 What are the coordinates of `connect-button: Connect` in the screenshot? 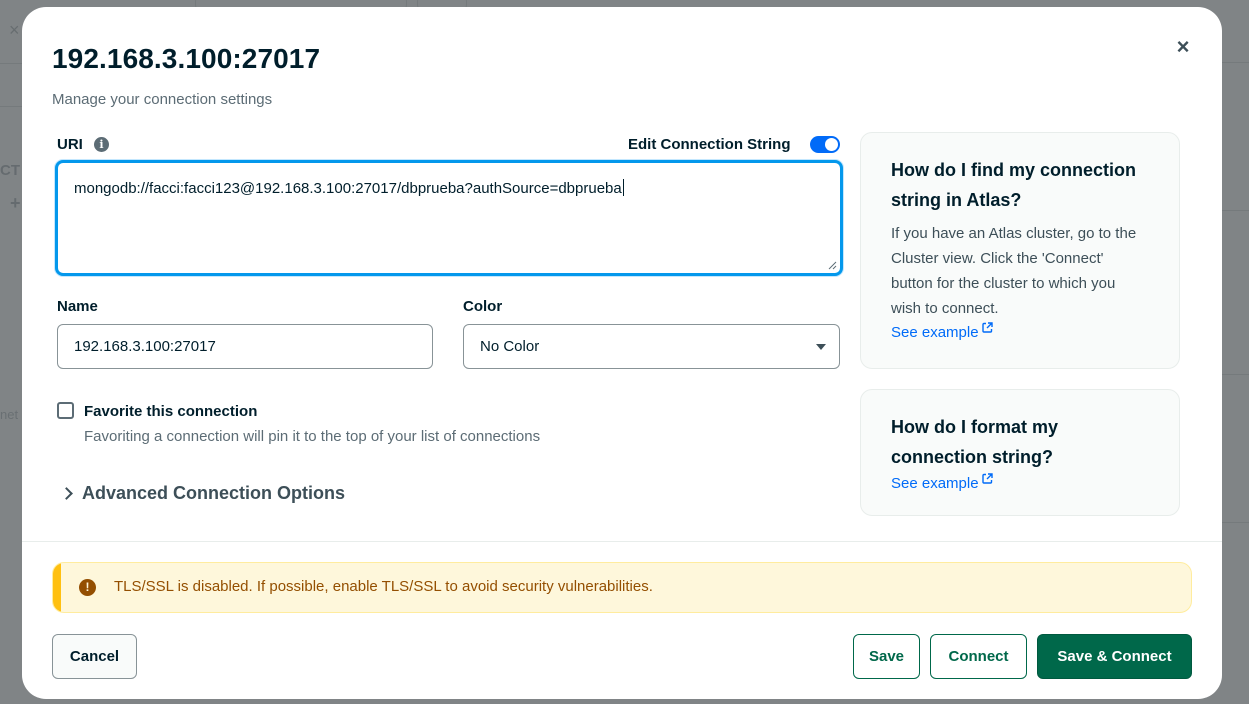 It's located at (978, 656).